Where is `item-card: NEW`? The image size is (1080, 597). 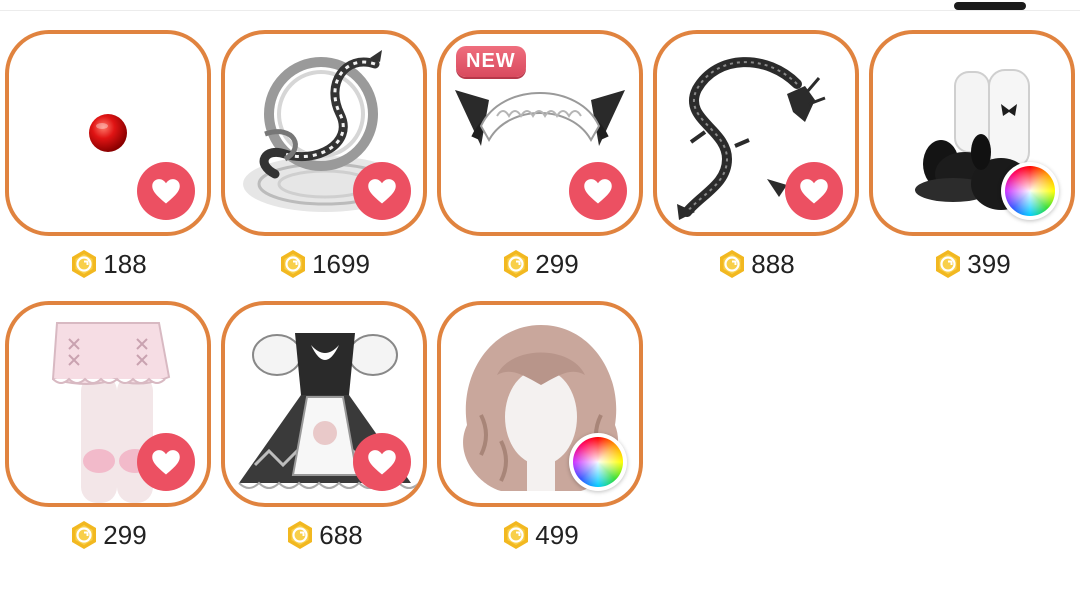 item-card: NEW is located at coordinates (540, 133).